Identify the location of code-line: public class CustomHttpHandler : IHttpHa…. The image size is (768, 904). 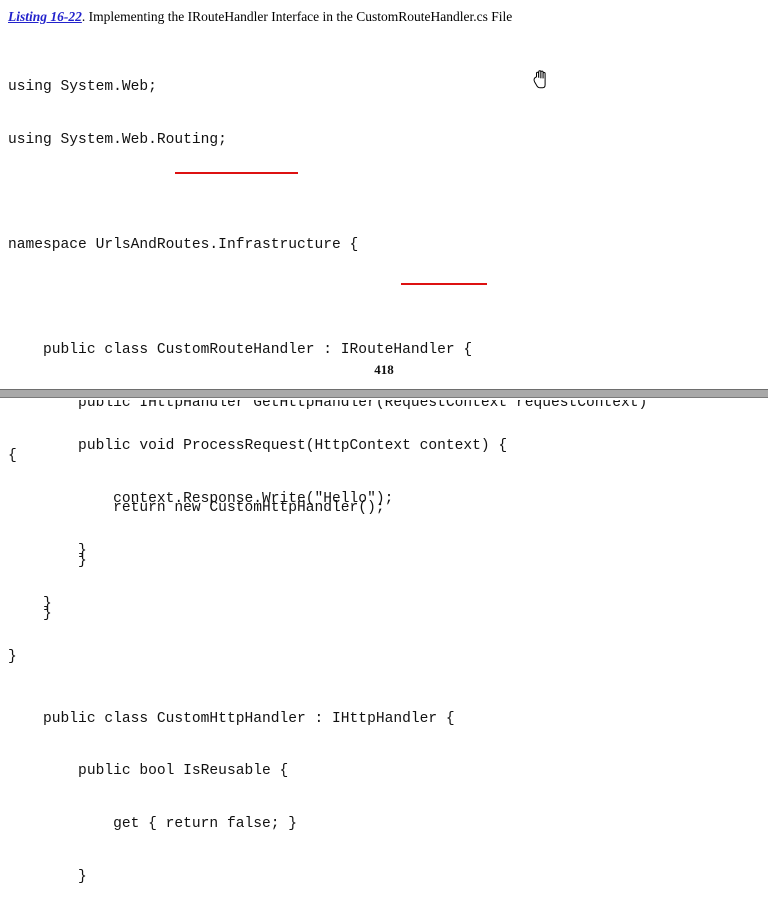
(231, 718).